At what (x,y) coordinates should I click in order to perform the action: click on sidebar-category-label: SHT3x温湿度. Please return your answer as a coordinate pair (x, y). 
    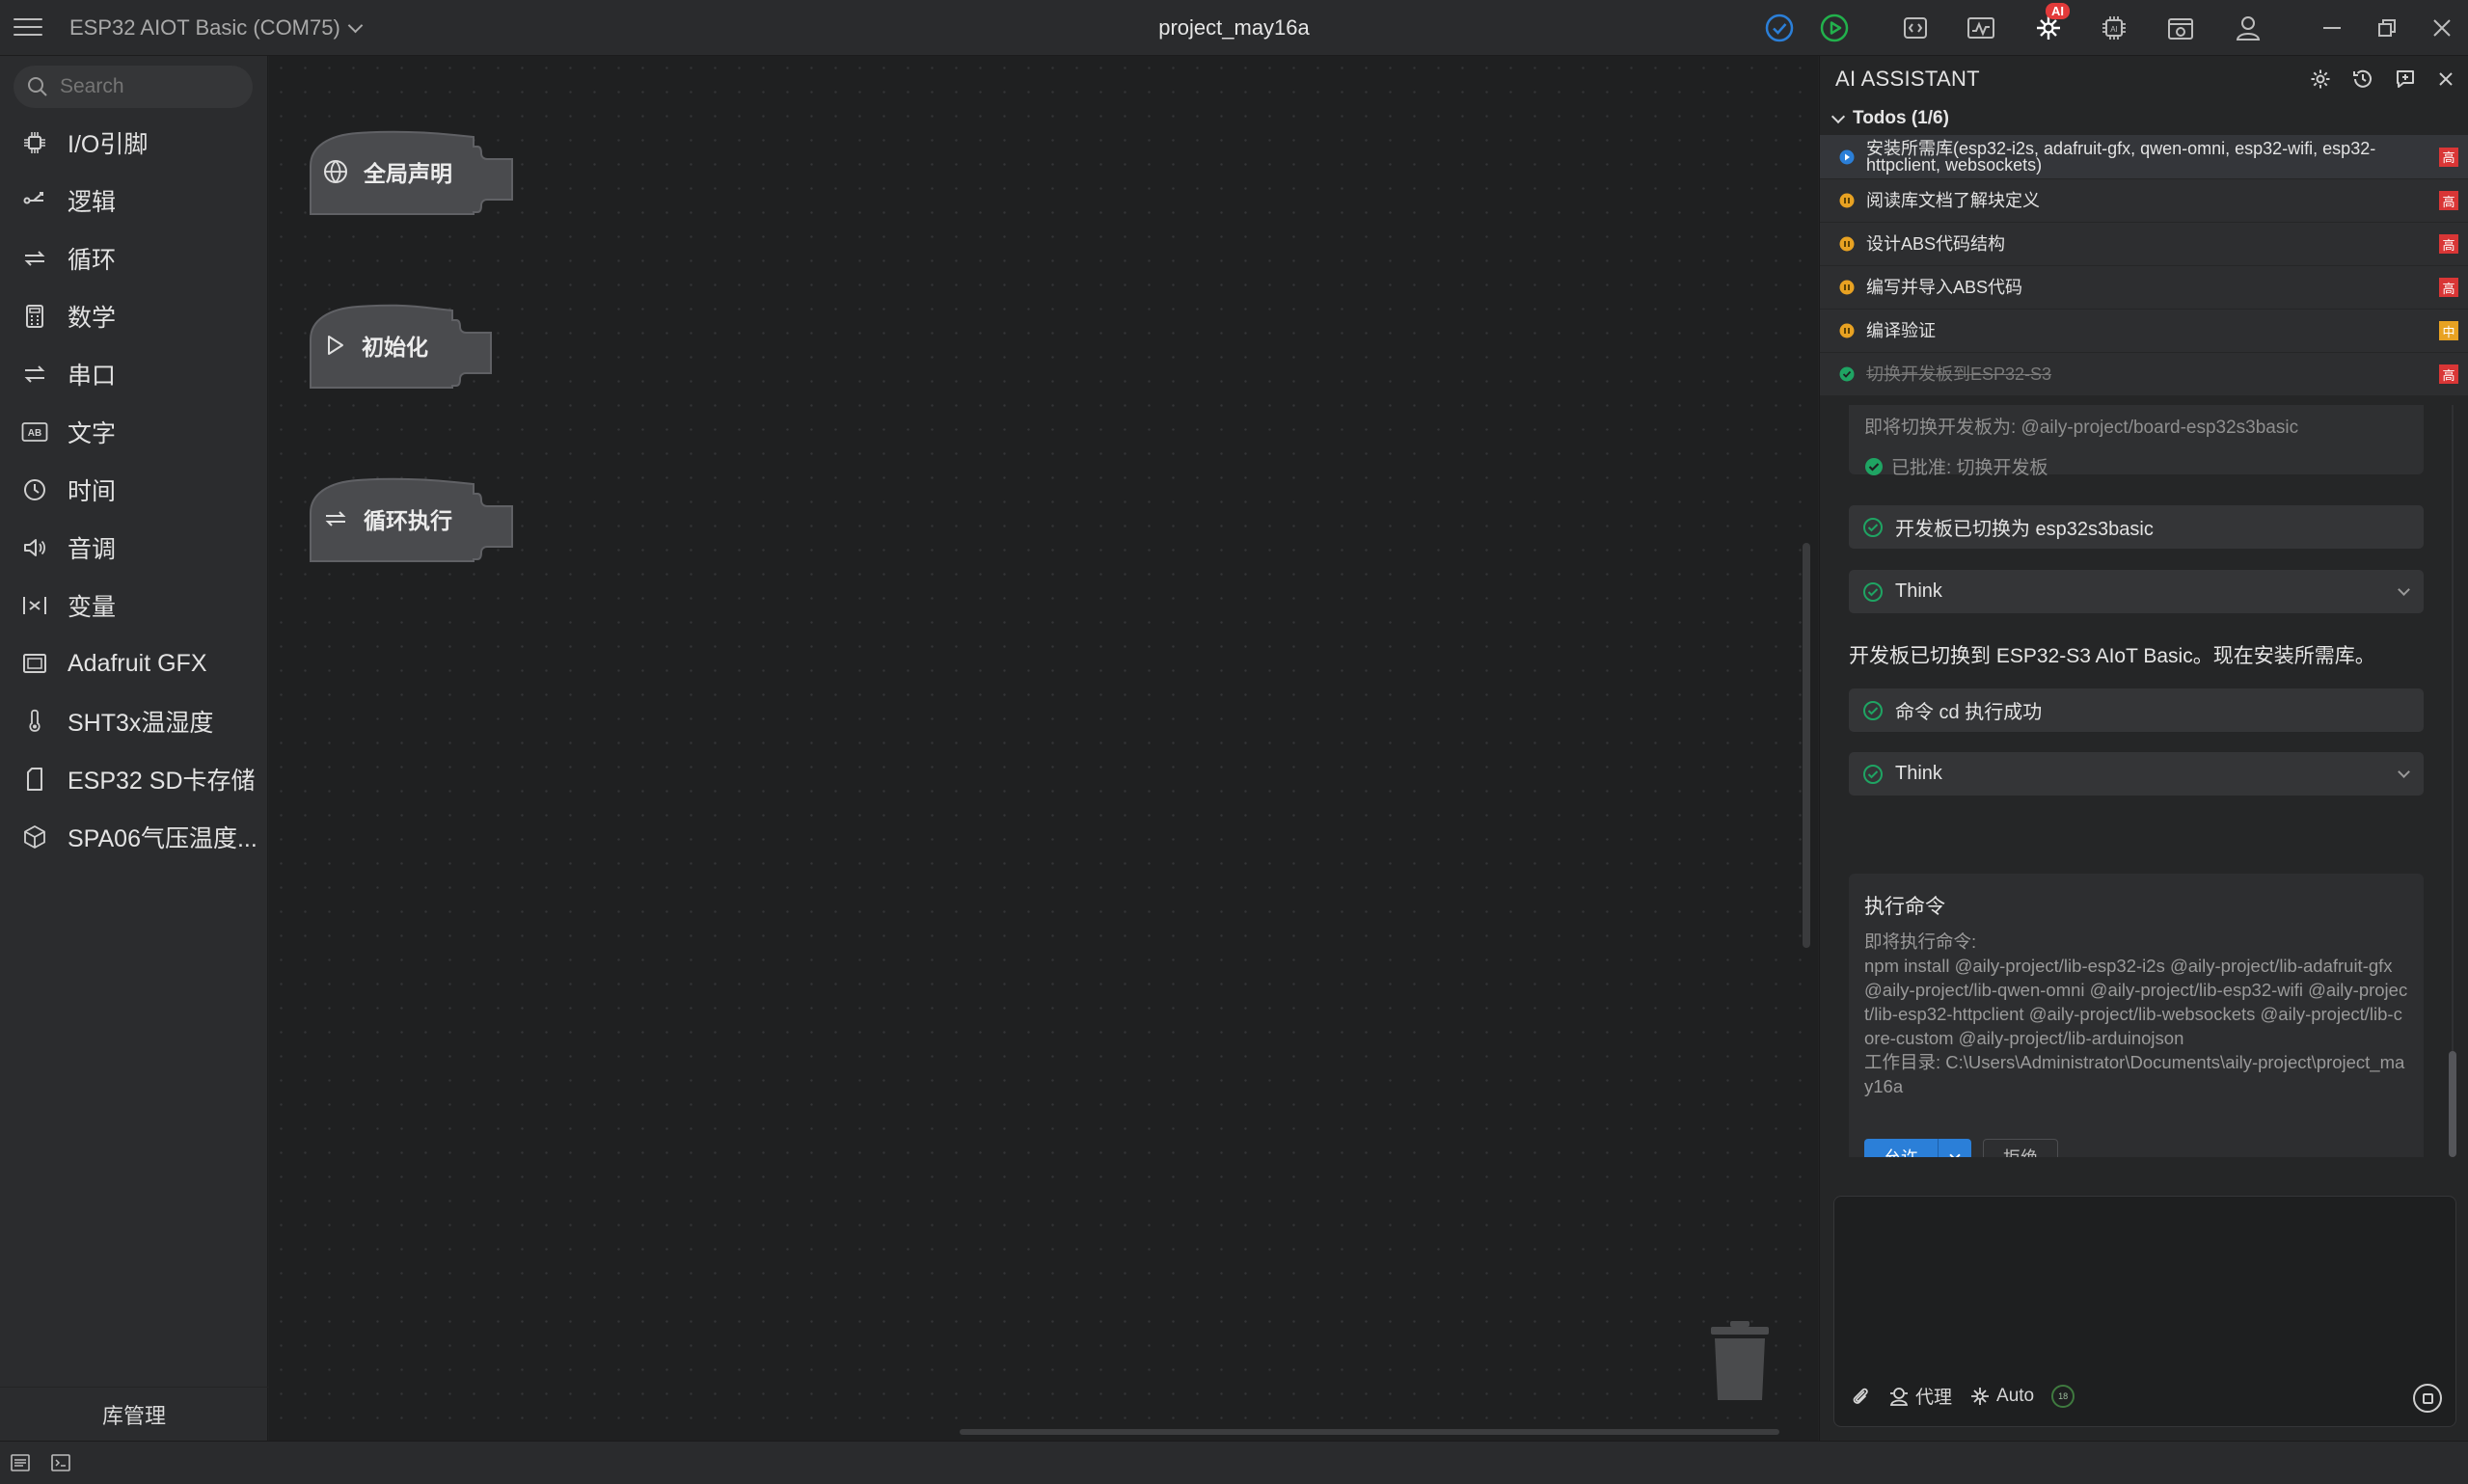
    Looking at the image, I should click on (141, 723).